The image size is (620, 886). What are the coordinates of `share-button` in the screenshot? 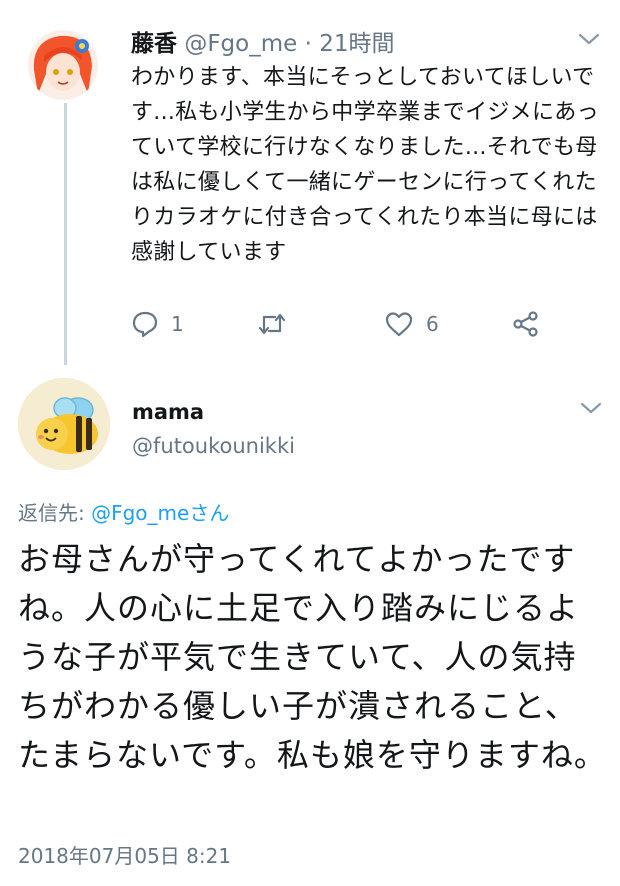 It's located at (526, 324).